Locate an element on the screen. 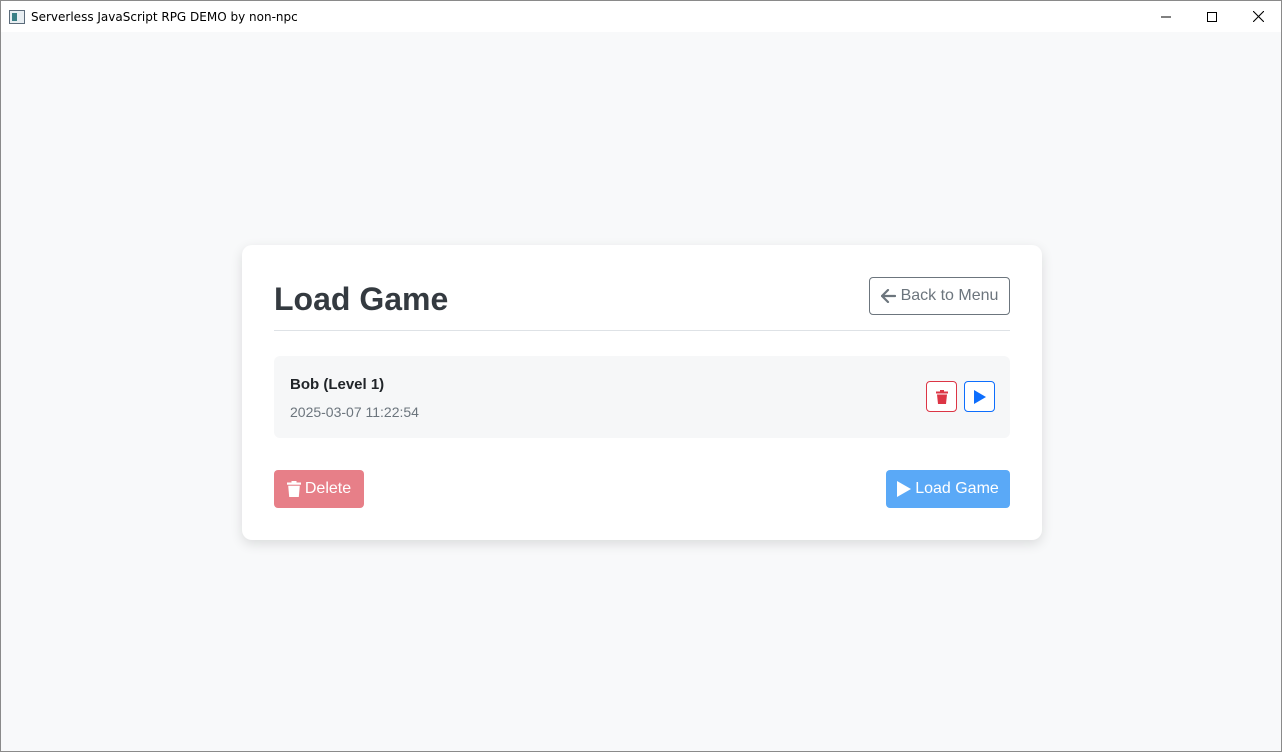  back-to-menu-button: Back to Menu is located at coordinates (939, 296).